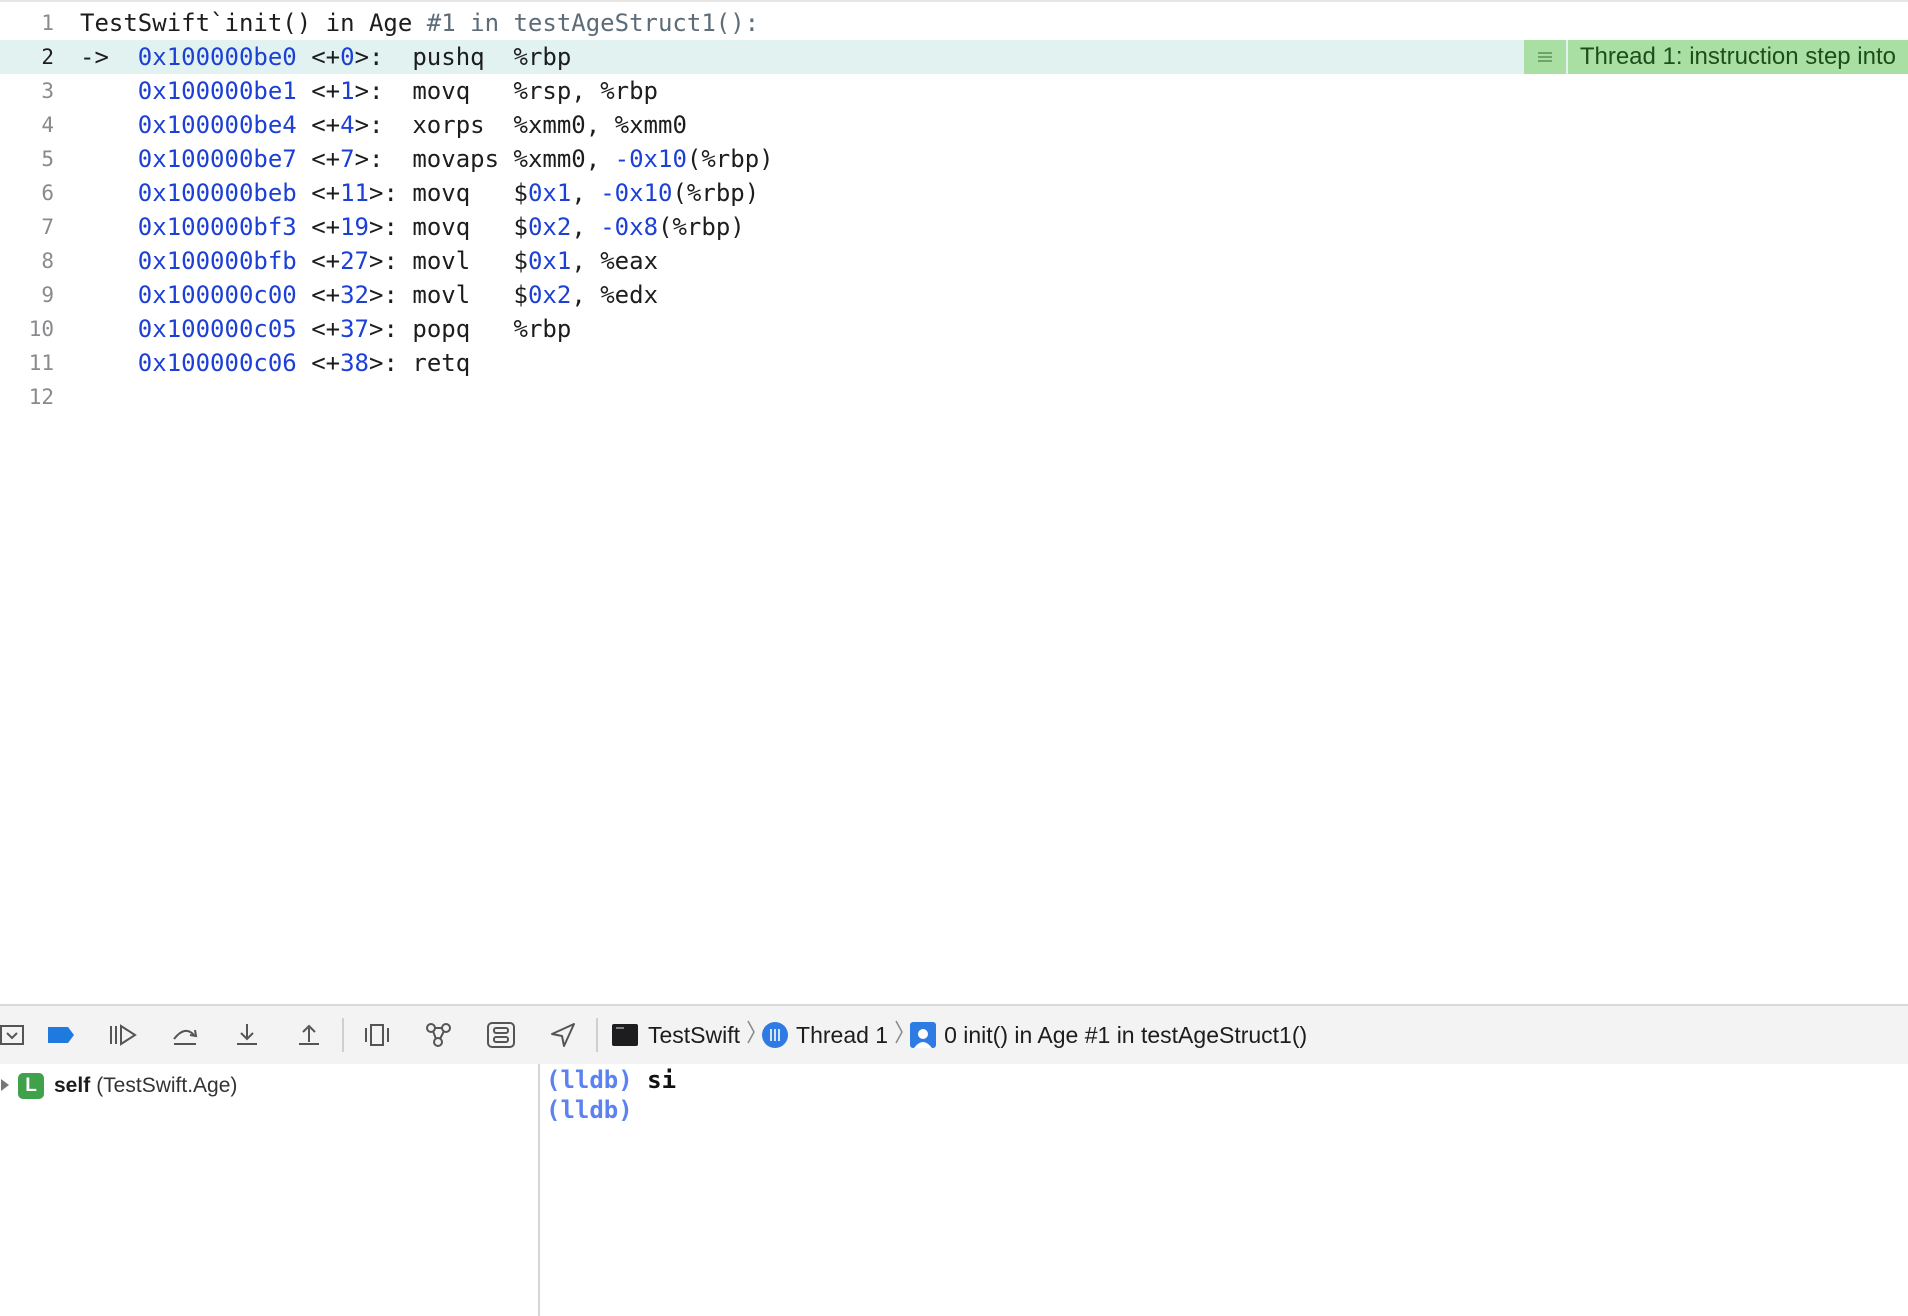  Describe the element at coordinates (549, 227) in the screenshot. I see `code-token: 0x2` at that location.